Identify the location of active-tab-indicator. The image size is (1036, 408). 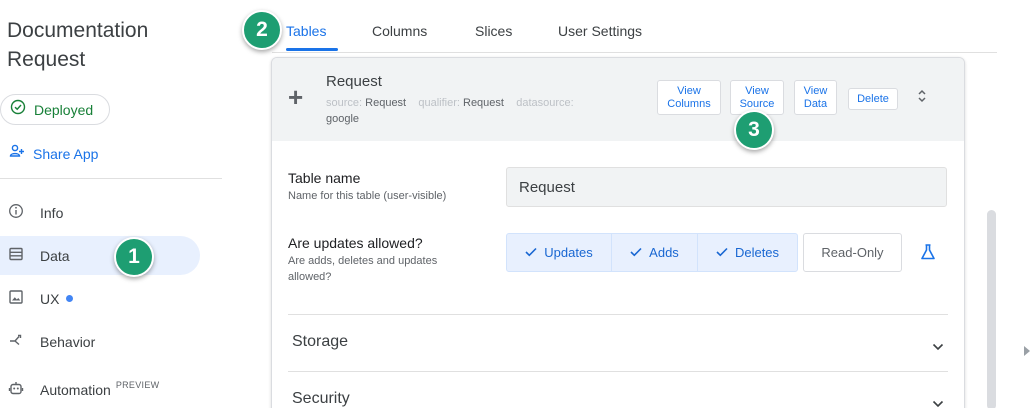
(312, 49).